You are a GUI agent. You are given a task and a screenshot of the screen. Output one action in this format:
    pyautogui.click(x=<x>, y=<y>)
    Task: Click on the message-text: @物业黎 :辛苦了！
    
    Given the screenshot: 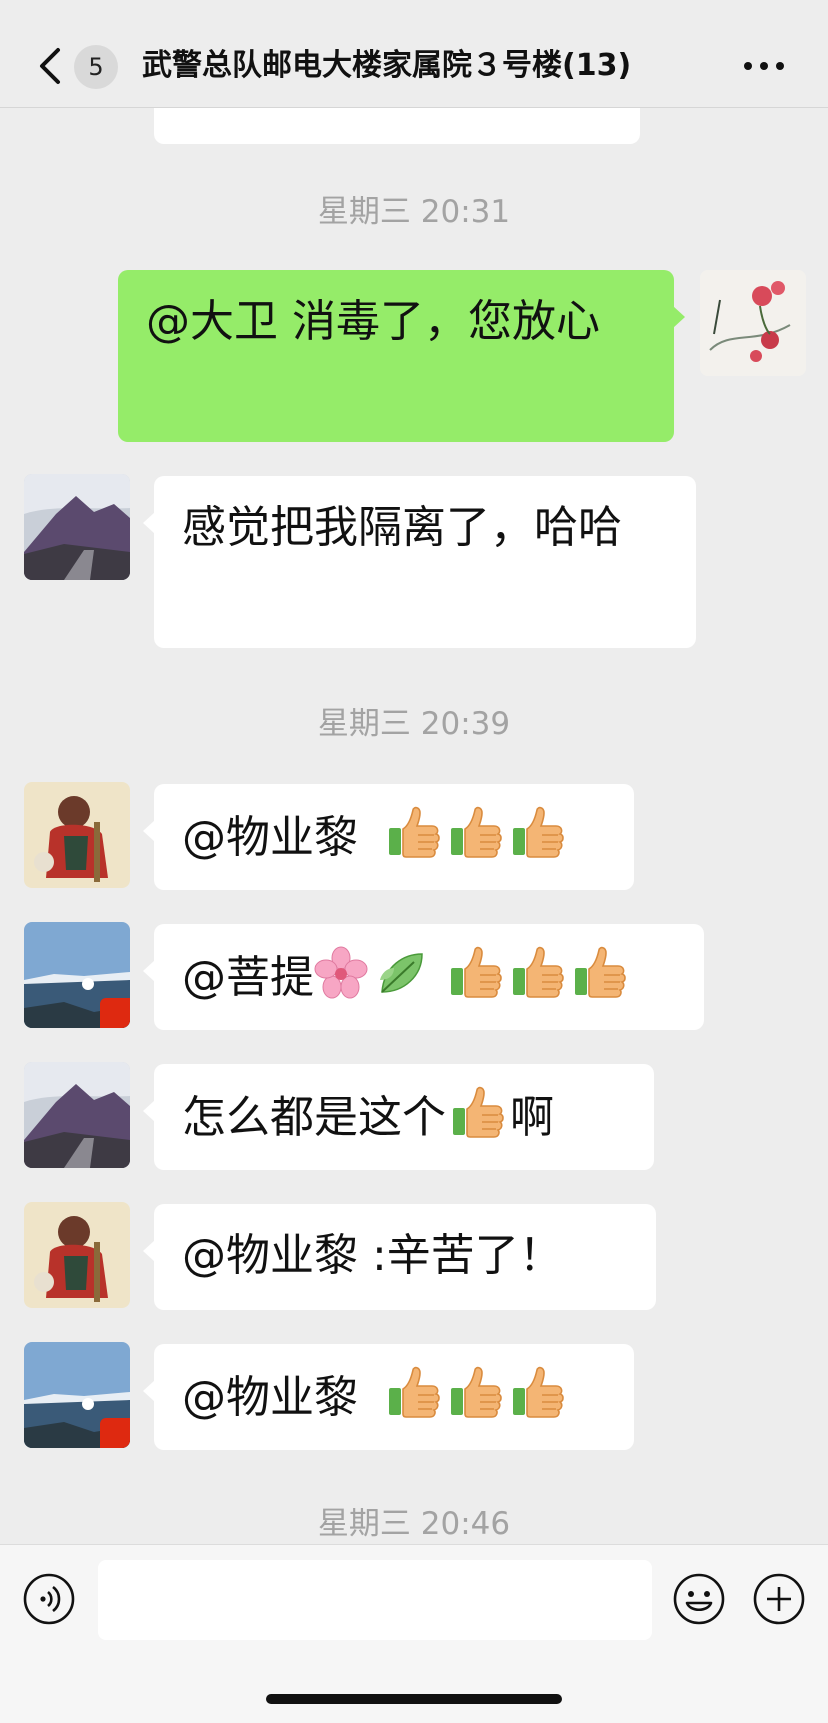 What is the action you would take?
    pyautogui.click(x=372, y=1255)
    